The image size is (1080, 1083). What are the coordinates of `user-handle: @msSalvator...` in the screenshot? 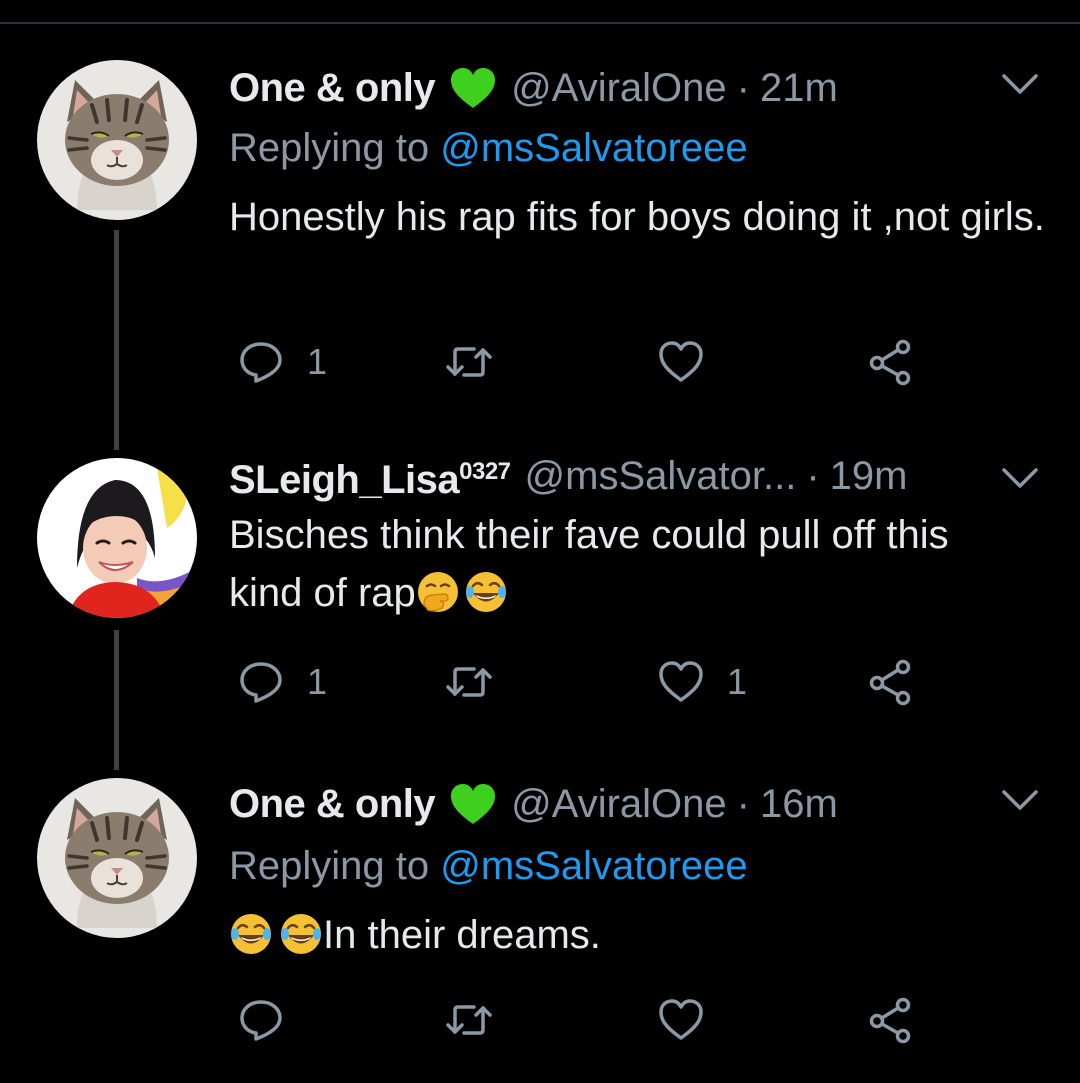 It's located at (661, 476).